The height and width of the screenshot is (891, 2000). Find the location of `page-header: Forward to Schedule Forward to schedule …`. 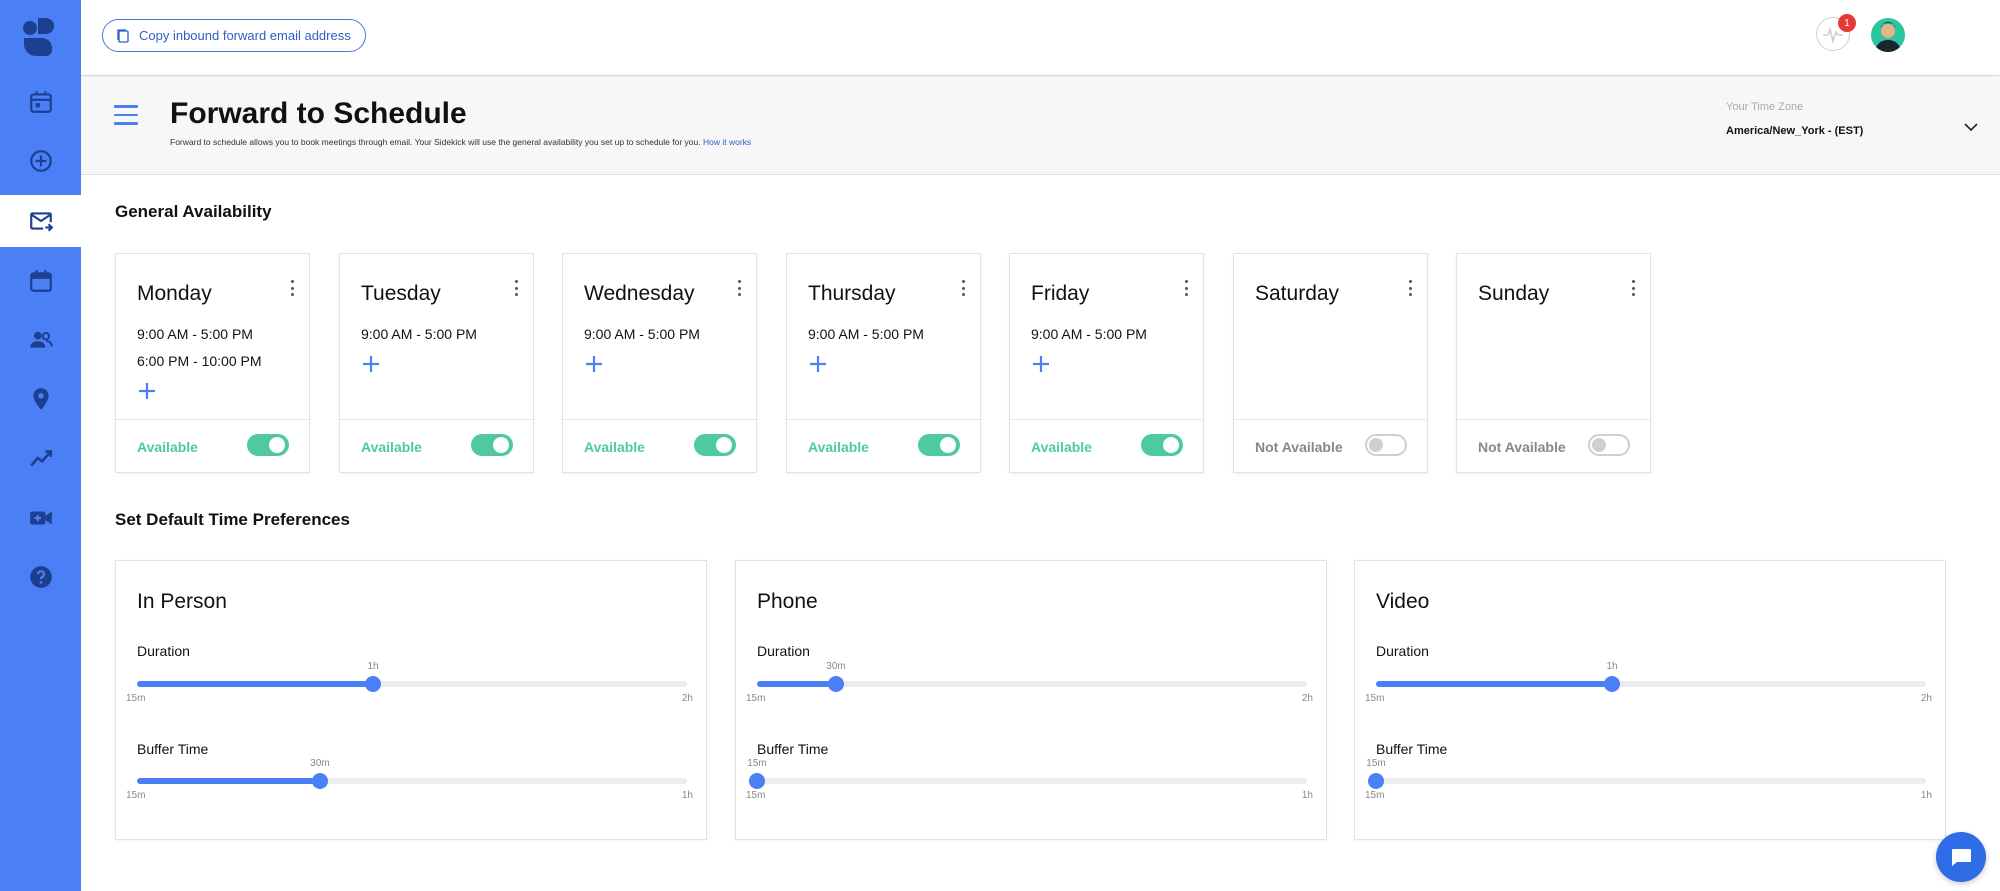

page-header: Forward to Schedule Forward to schedule … is located at coordinates (1040, 126).